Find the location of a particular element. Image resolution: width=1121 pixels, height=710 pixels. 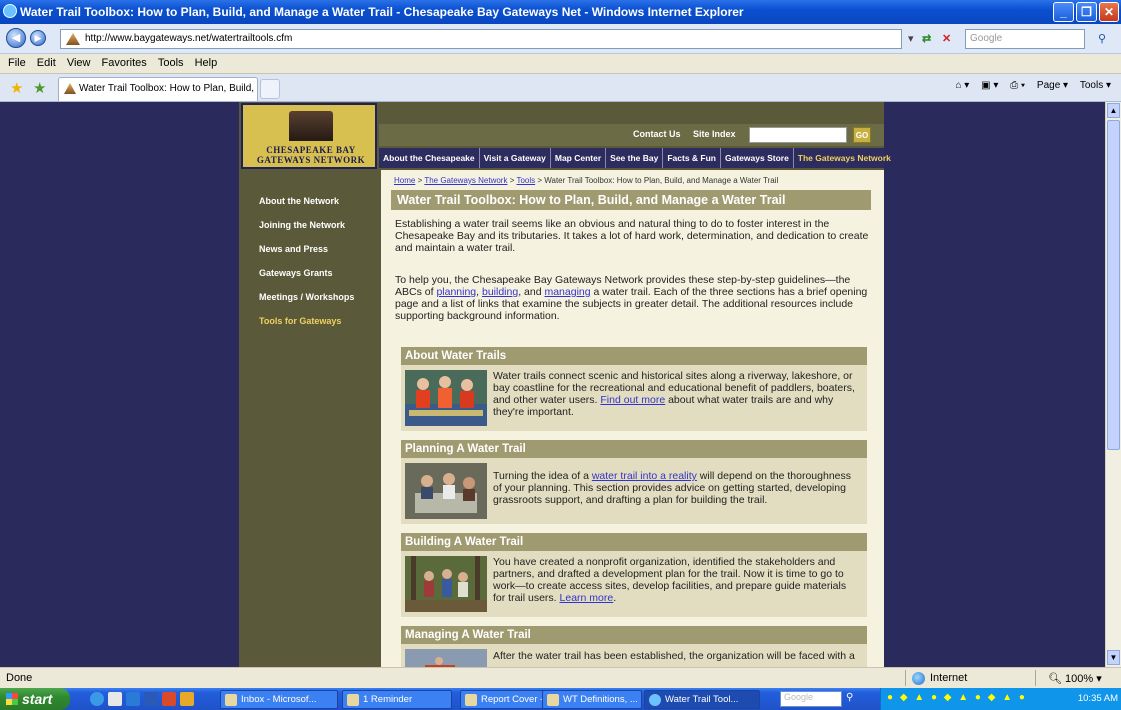

new-tab-button is located at coordinates (270, 89).